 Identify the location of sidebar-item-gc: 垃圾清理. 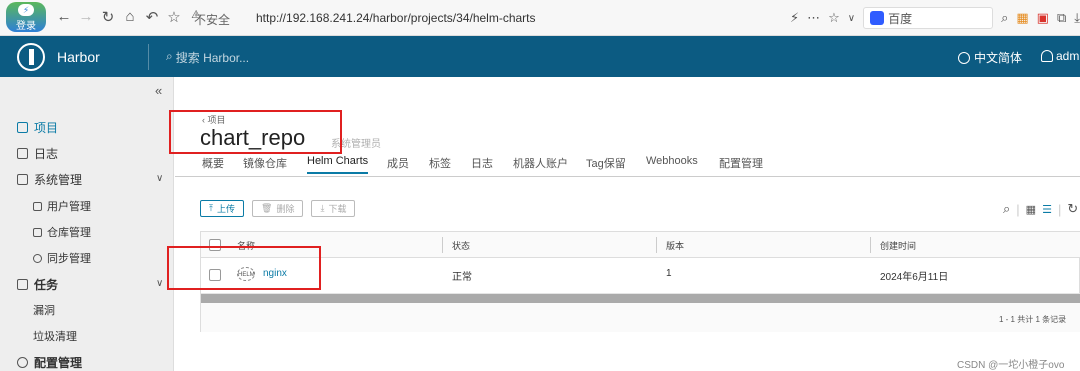
(55, 336).